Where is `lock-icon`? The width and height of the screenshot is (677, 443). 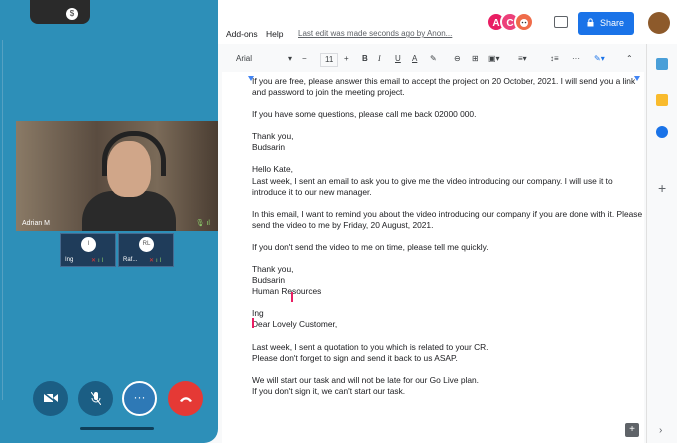
lock-icon is located at coordinates (590, 22).